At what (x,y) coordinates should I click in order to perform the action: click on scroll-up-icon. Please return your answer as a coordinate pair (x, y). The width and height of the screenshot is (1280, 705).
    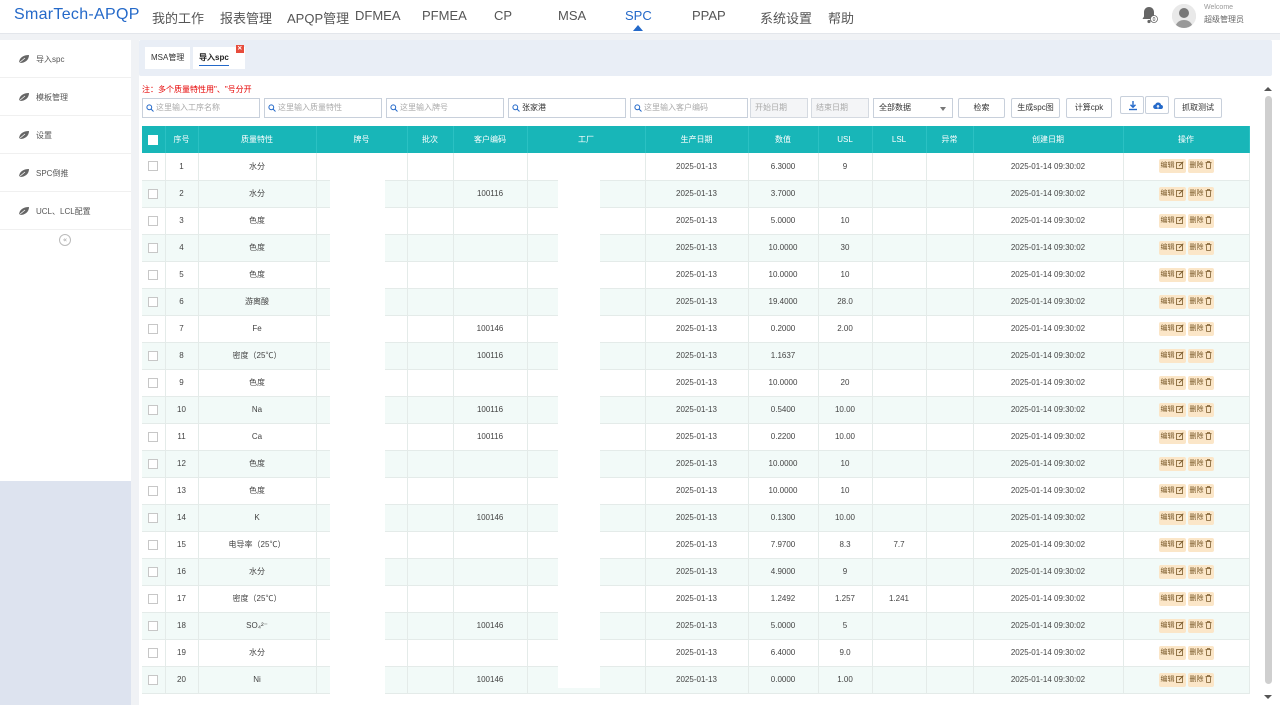
    Looking at the image, I should click on (1268, 89).